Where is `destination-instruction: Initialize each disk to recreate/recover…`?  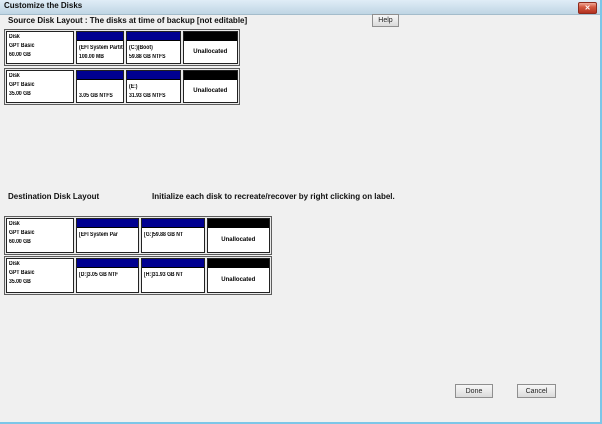
destination-instruction: Initialize each disk to recreate/recover… is located at coordinates (273, 196).